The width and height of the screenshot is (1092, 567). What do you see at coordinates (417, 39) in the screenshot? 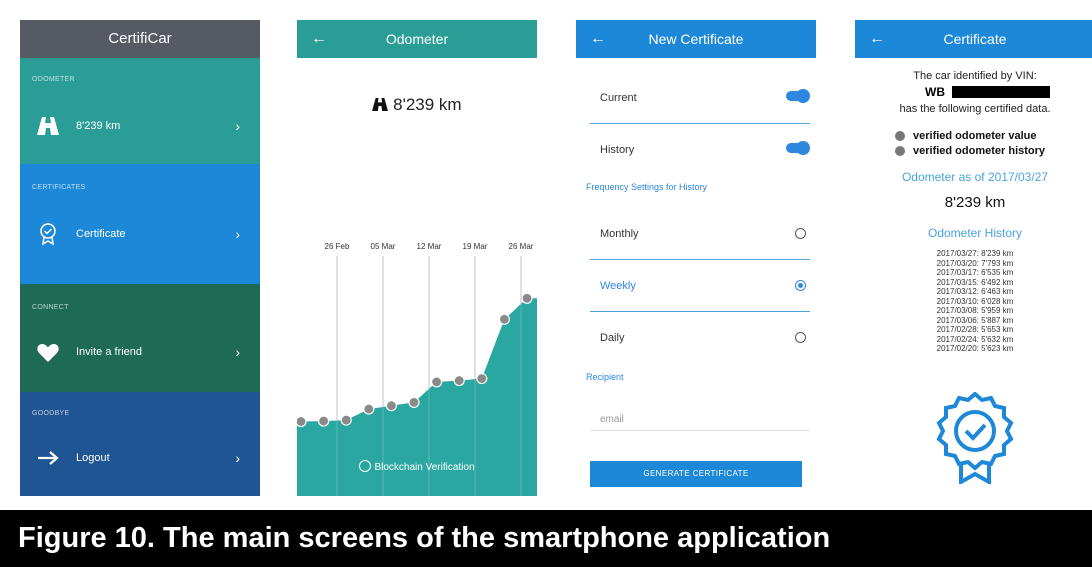
I see `odometer-header: ← Odometer` at bounding box center [417, 39].